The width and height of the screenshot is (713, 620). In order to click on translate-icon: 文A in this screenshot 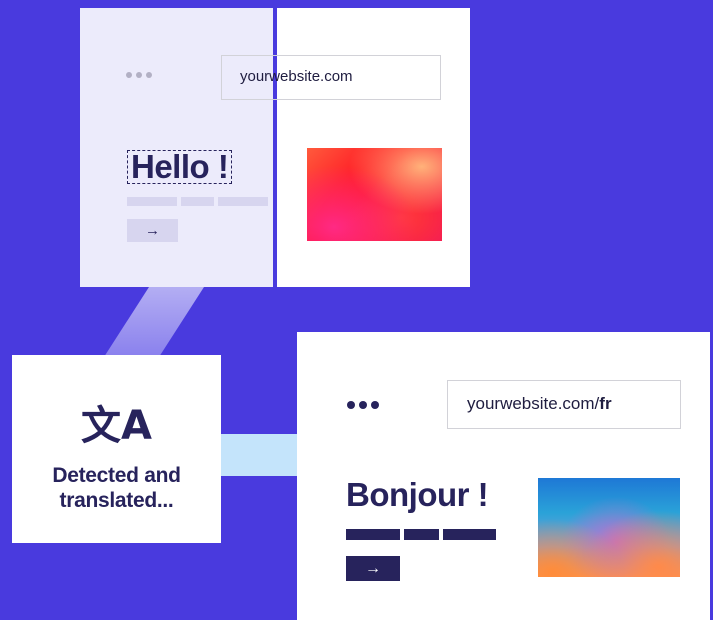, I will do `click(116, 426)`.